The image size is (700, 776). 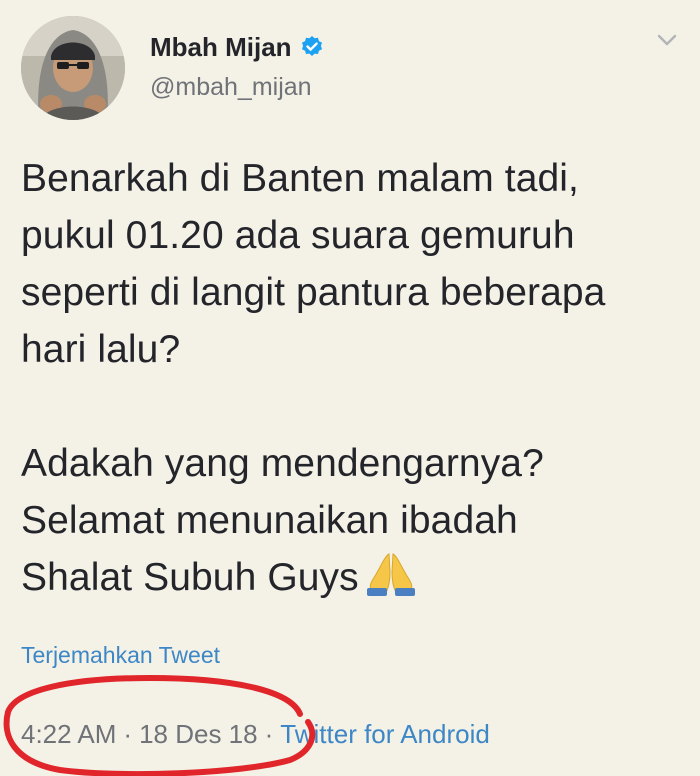 I want to click on folded-hands-icon, so click(x=391, y=582).